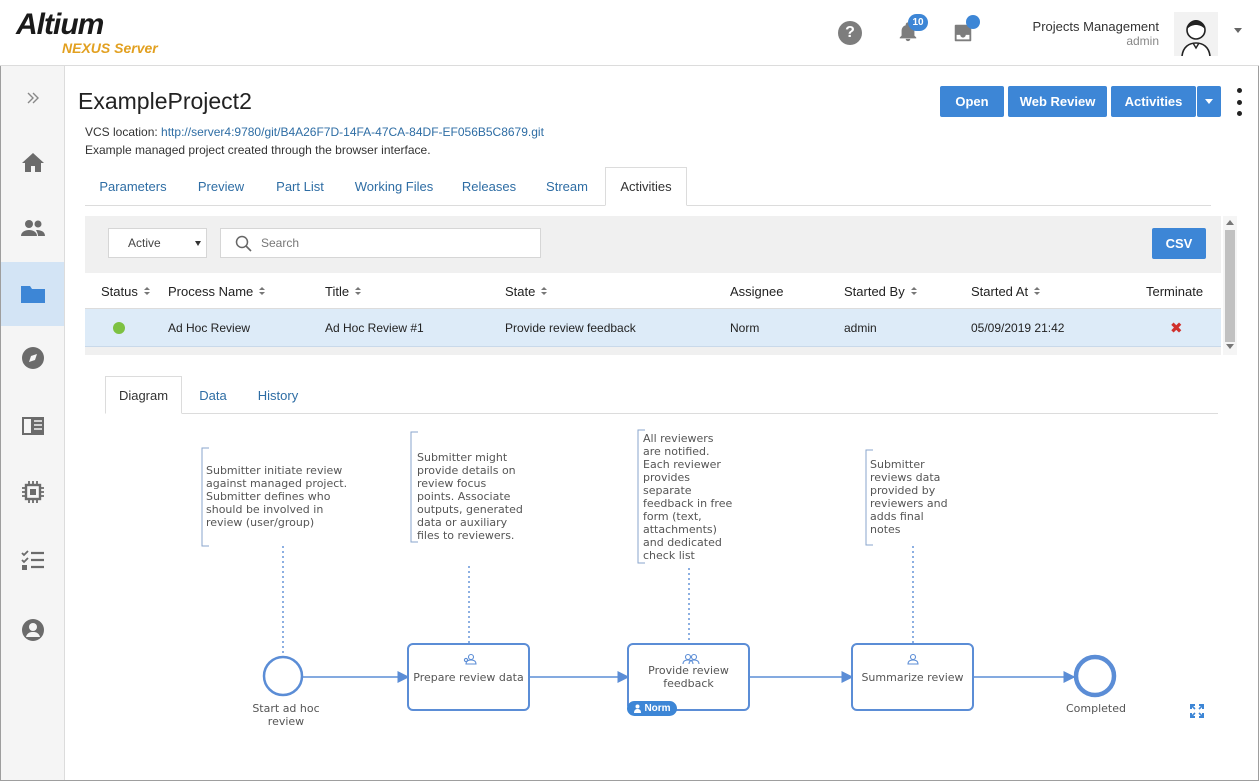 The image size is (1259, 781). Describe the element at coordinates (468, 677) in the screenshot. I see `task-prepare-label: Prepare review data` at that location.